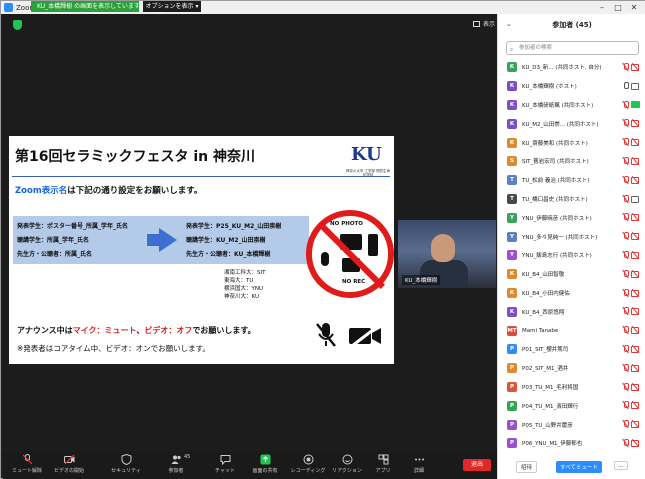 Image resolution: width=645 pixels, height=479 pixels. I want to click on view-button-label: 表示, so click(489, 24).